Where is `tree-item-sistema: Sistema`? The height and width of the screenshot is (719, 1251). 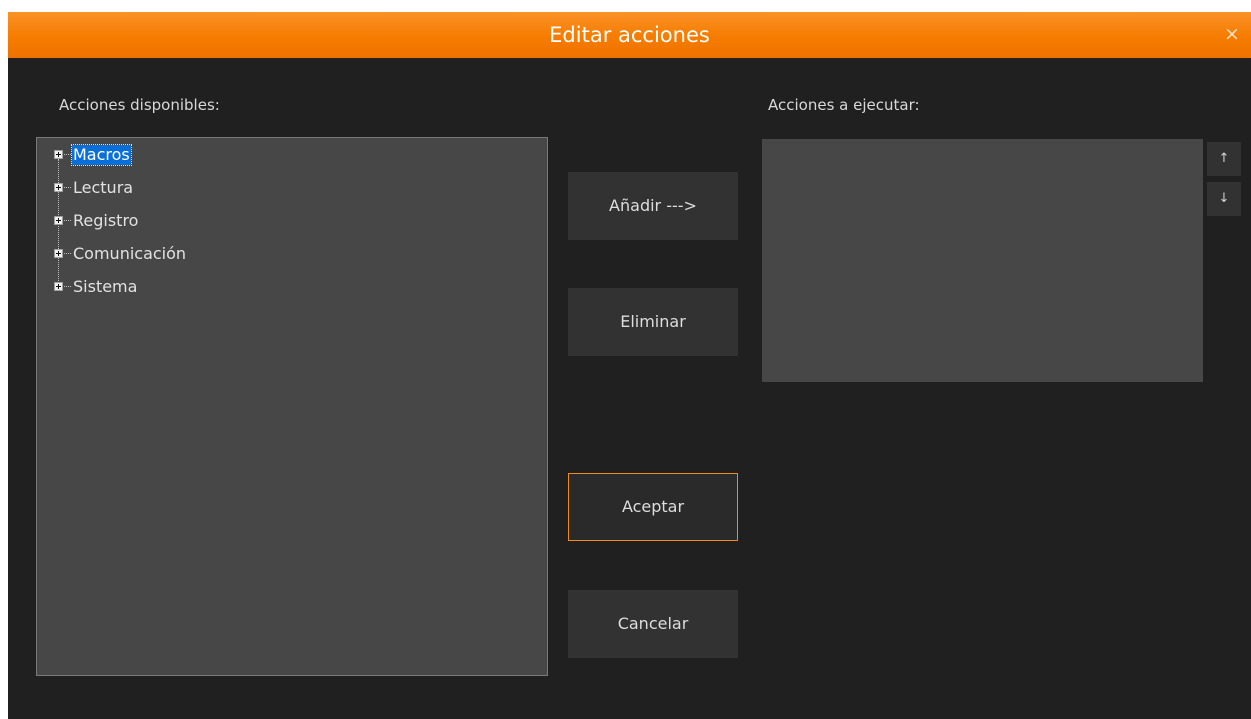 tree-item-sistema: Sistema is located at coordinates (137, 287).